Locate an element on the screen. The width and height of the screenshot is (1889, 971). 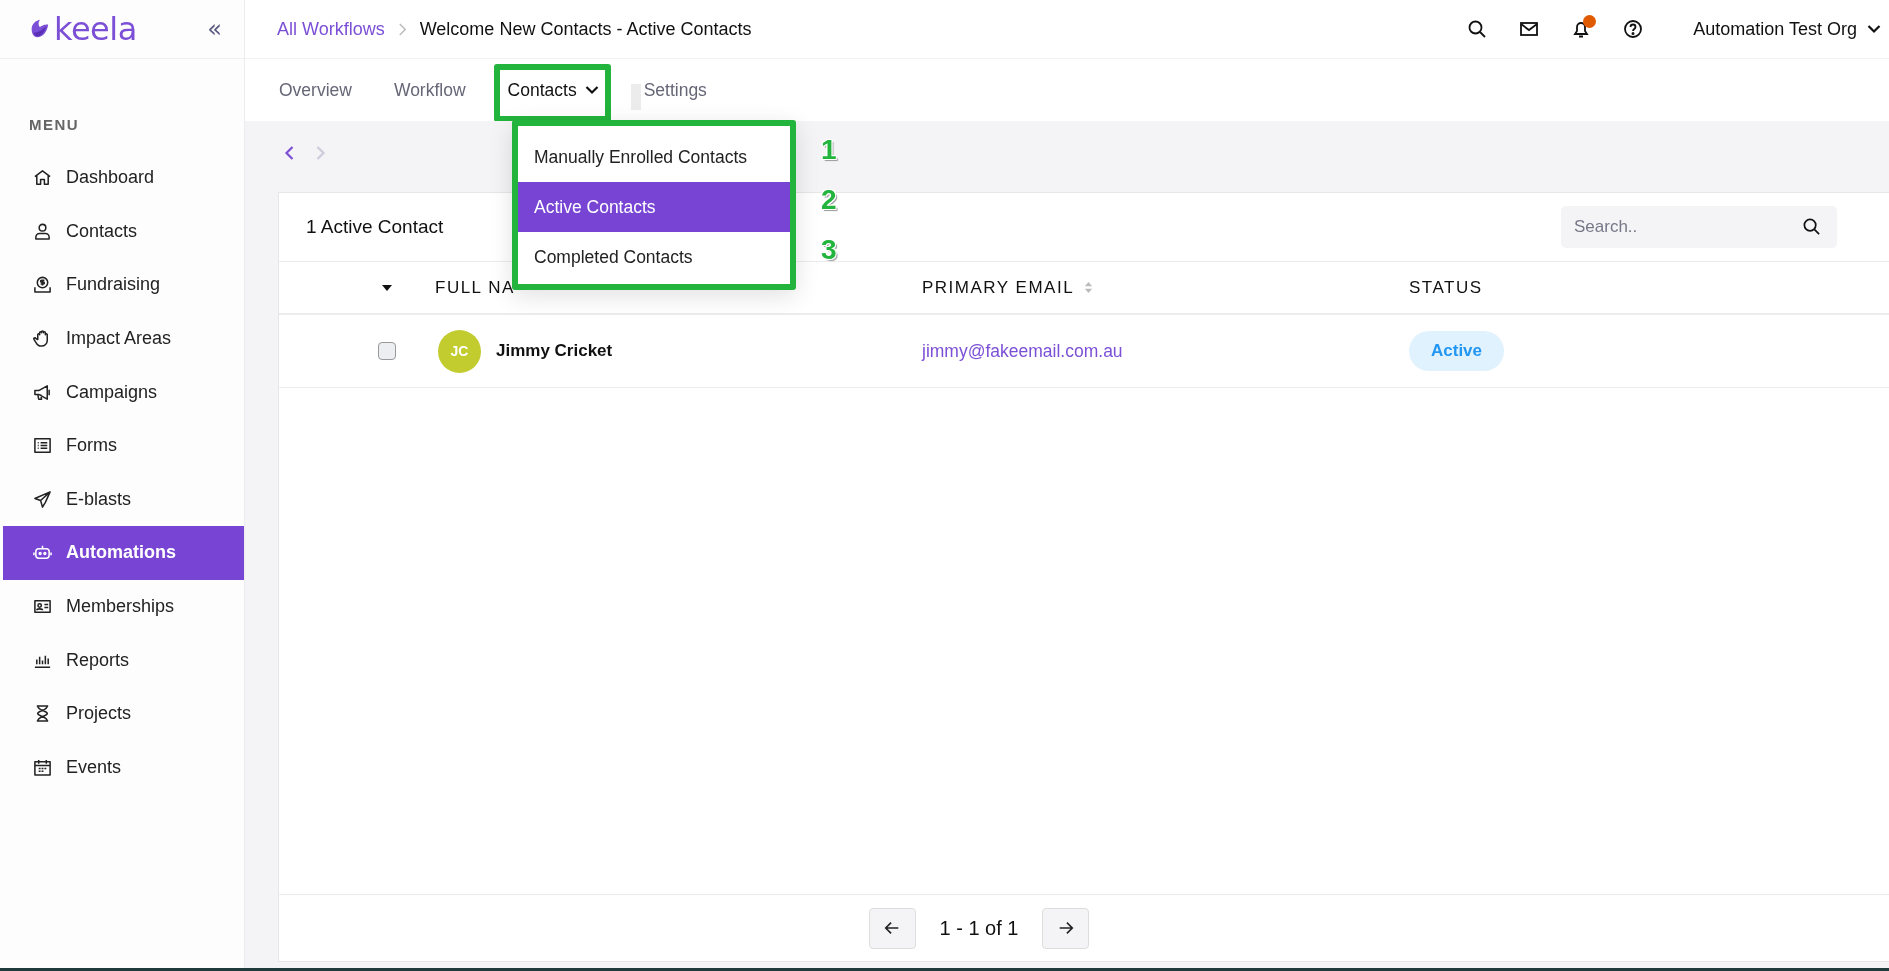
tab: Contacts is located at coordinates (553, 90).